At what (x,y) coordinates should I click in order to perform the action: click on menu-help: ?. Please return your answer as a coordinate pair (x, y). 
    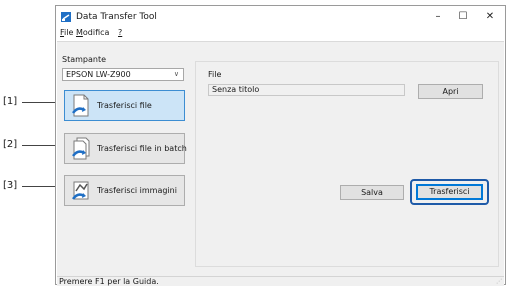
    Looking at the image, I should click on (120, 32).